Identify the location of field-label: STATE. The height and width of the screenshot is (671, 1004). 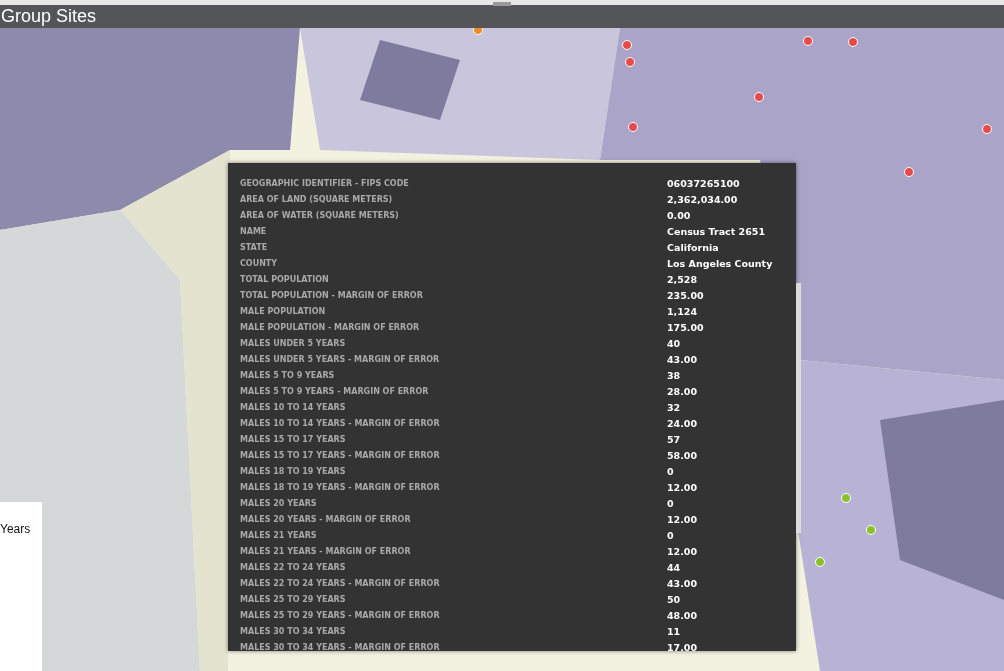
(254, 247).